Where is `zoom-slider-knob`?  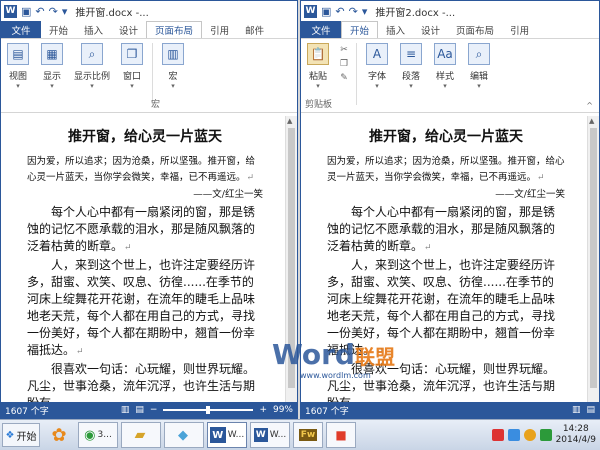 zoom-slider-knob is located at coordinates (208, 410).